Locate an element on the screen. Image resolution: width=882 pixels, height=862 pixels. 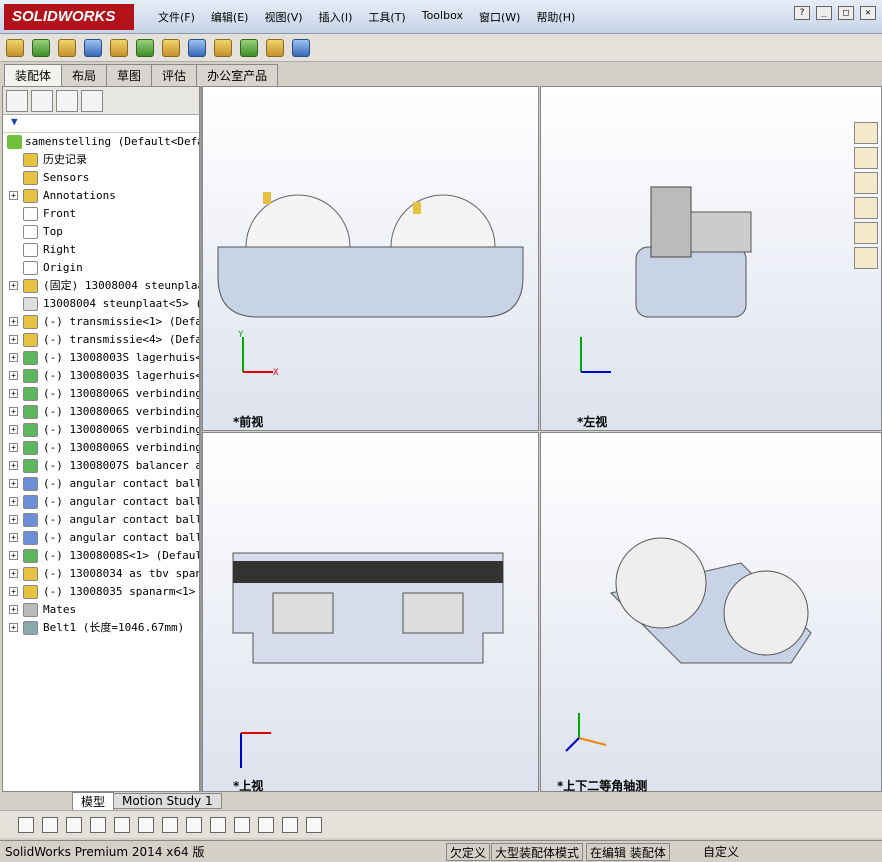
minimize-button: _ is located at coordinates (824, 13).